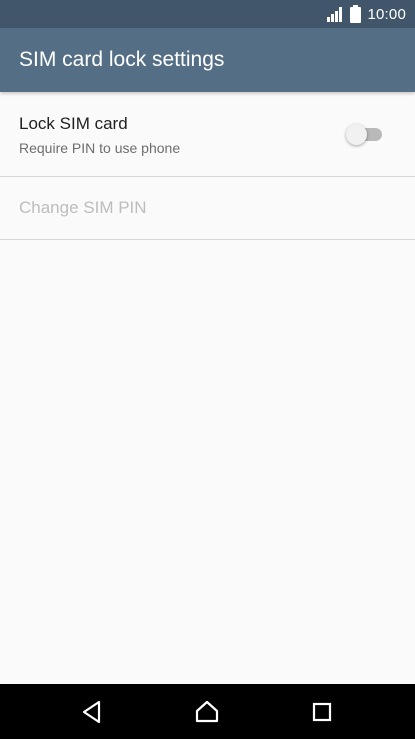 This screenshot has width=415, height=739. What do you see at coordinates (83, 207) in the screenshot?
I see `change-sim-pin-label: Change SIM PIN` at bounding box center [83, 207].